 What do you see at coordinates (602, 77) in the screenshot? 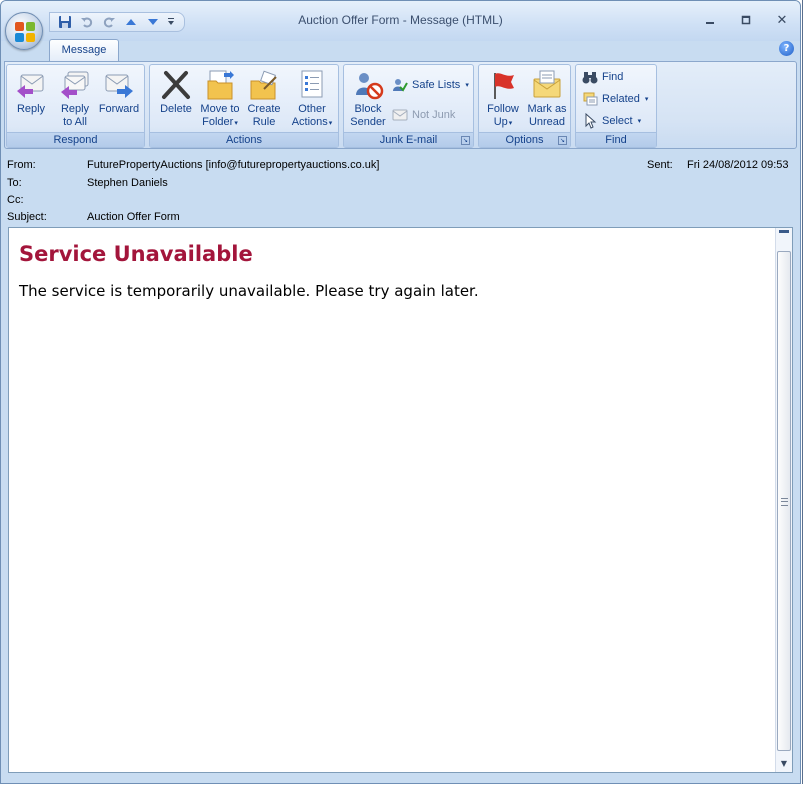
I see `find-button: Find` at bounding box center [602, 77].